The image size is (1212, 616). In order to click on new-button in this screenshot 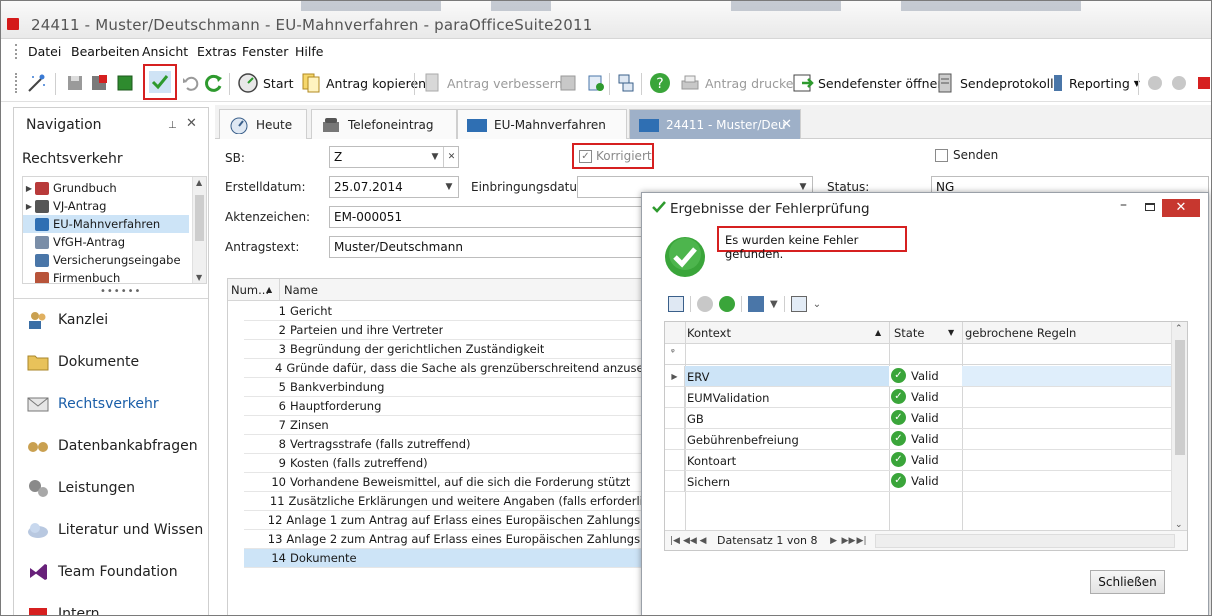, I will do `click(127, 83)`.